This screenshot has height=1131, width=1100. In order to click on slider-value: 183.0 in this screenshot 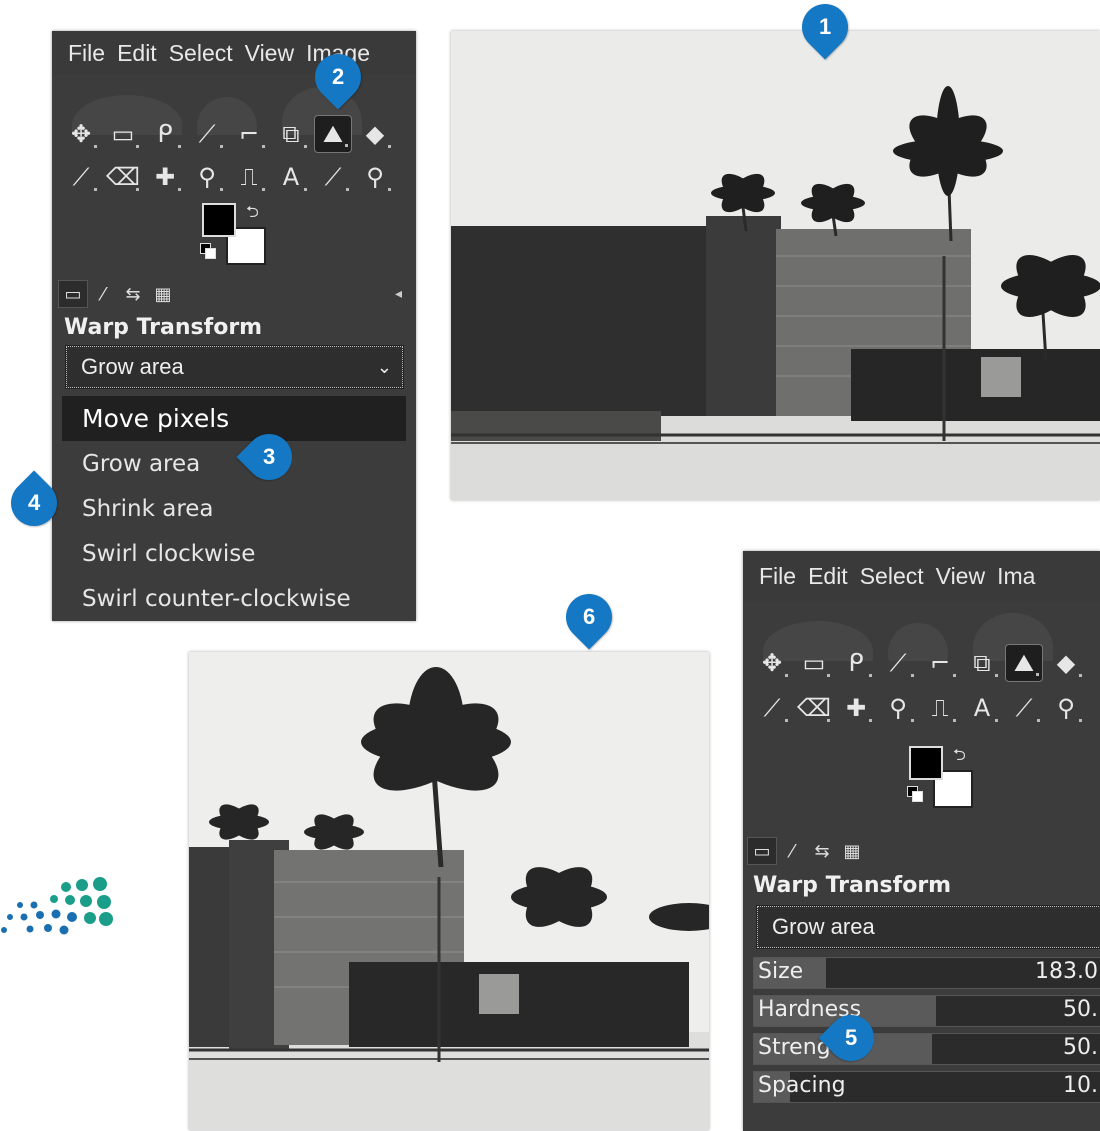, I will do `click(1066, 971)`.